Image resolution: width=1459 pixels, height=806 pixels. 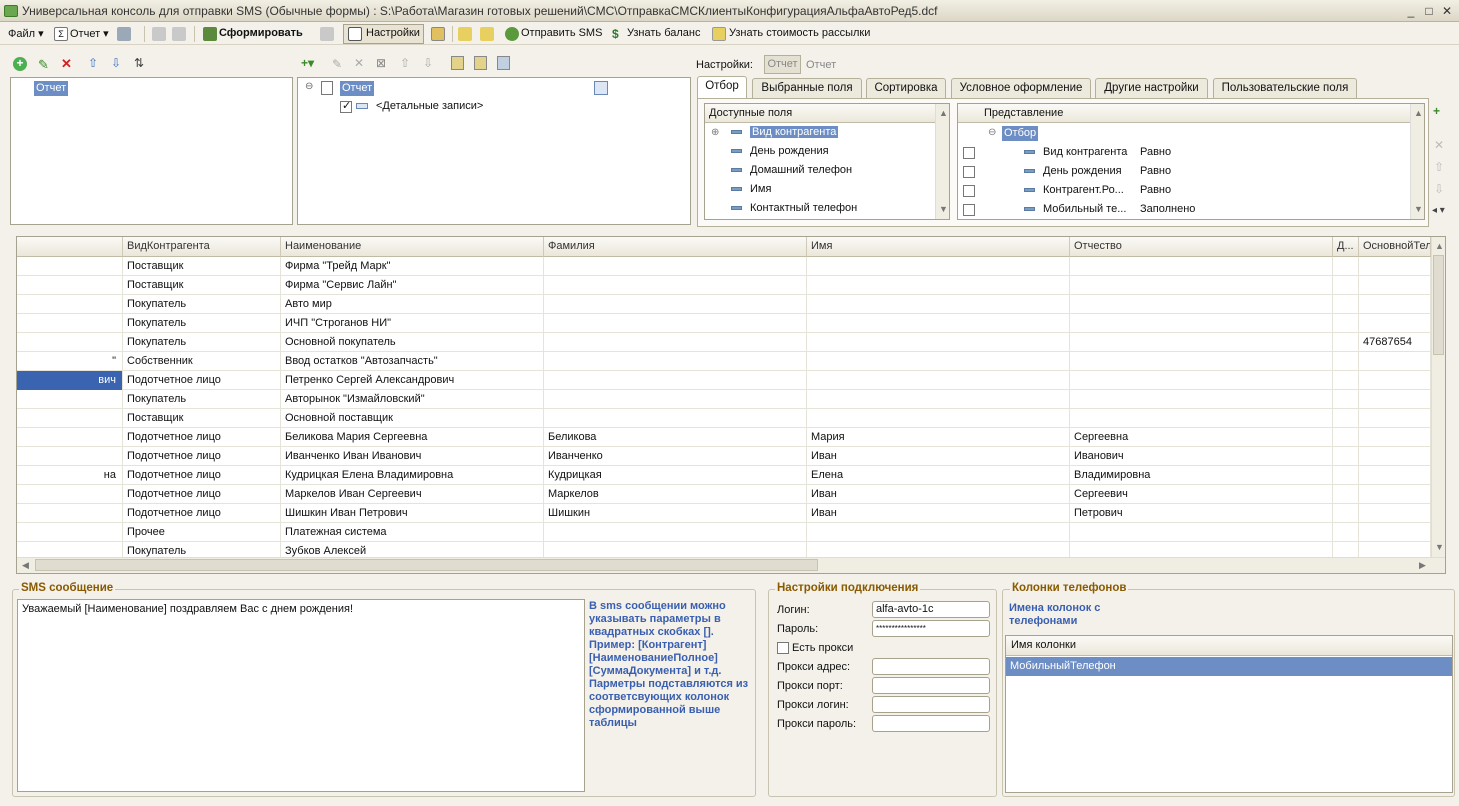 What do you see at coordinates (357, 88) in the screenshot?
I see `struct-item-report: Отчет` at bounding box center [357, 88].